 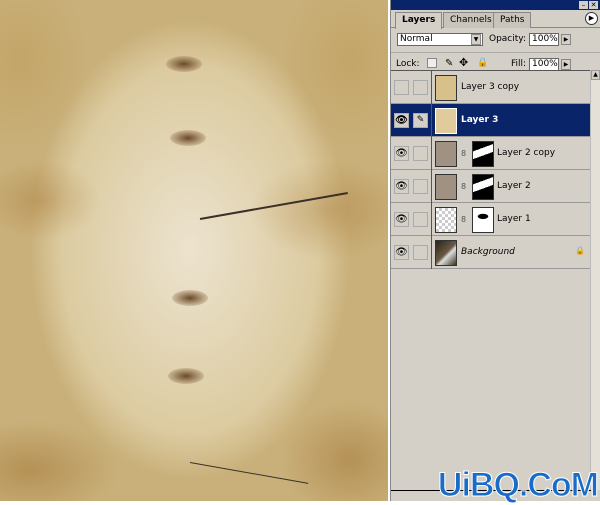 I want to click on layers-scrollbar: ▲, so click(x=595, y=280).